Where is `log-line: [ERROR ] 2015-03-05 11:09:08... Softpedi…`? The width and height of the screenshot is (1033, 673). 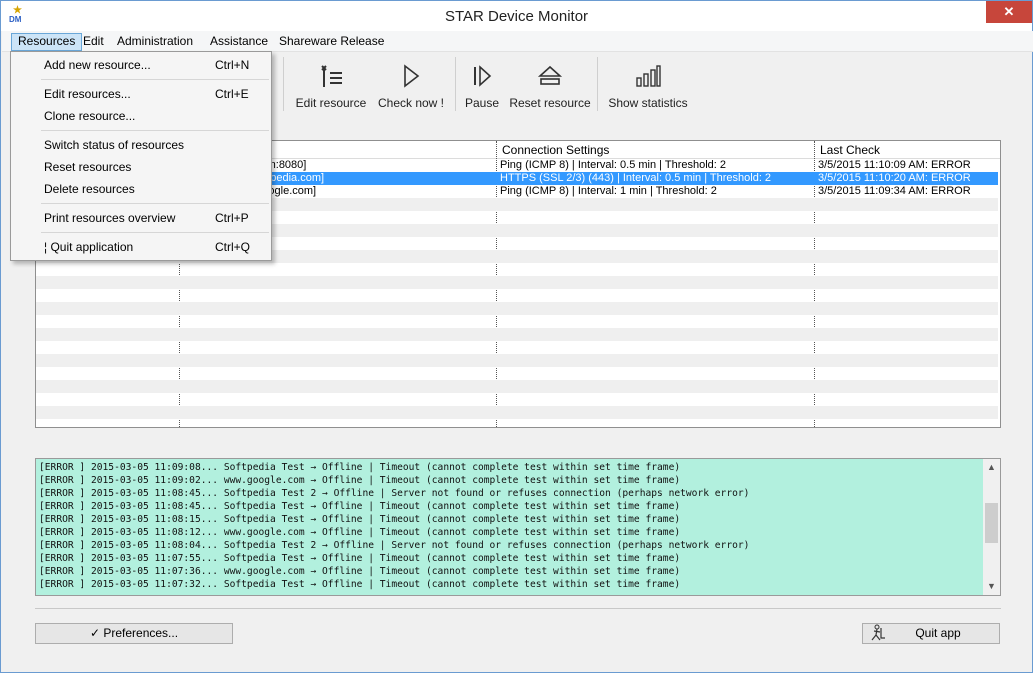 log-line: [ERROR ] 2015-03-05 11:09:08... Softpedi… is located at coordinates (360, 467).